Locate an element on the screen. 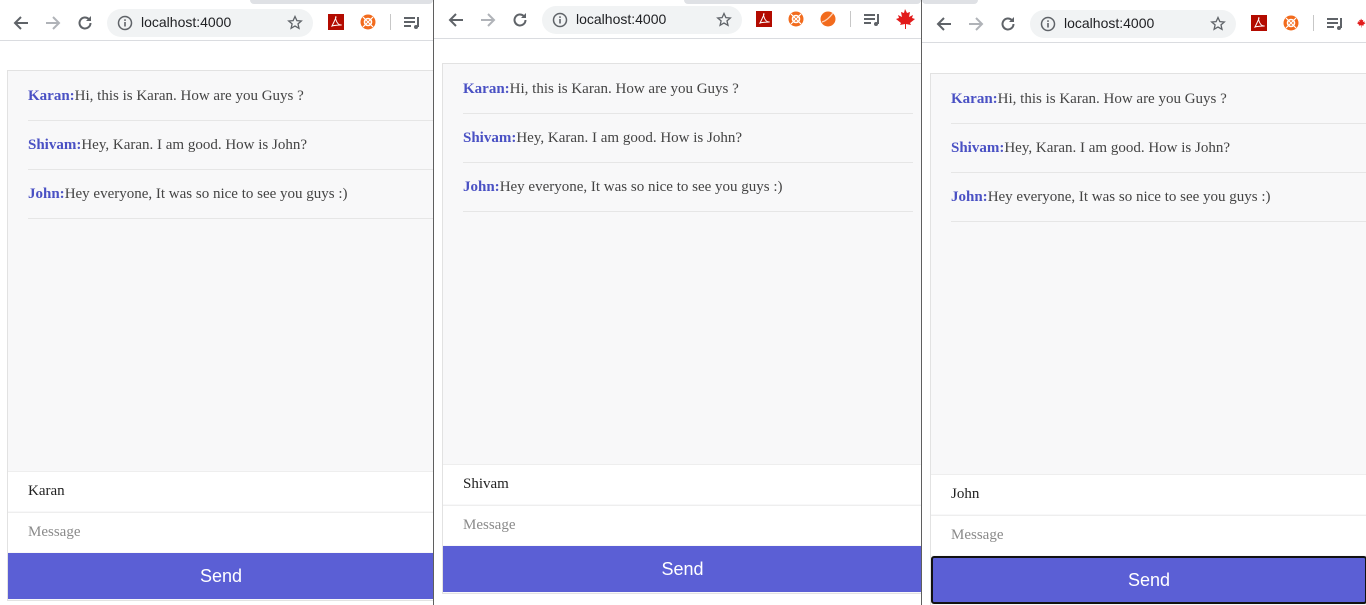  name-input: John is located at coordinates (1148, 494).